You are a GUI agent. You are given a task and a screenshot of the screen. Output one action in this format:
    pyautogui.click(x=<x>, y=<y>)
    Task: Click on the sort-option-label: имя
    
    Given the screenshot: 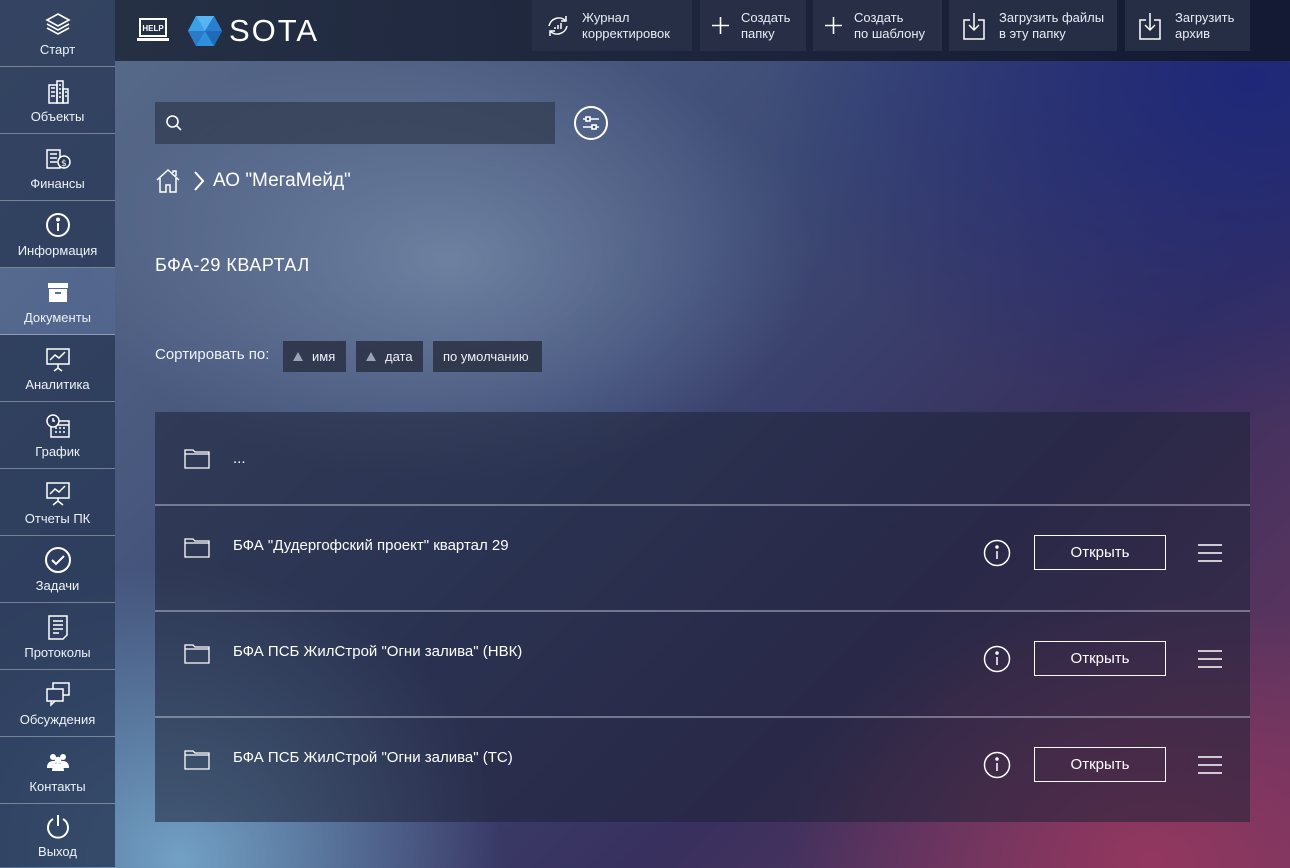 What is the action you would take?
    pyautogui.click(x=324, y=356)
    